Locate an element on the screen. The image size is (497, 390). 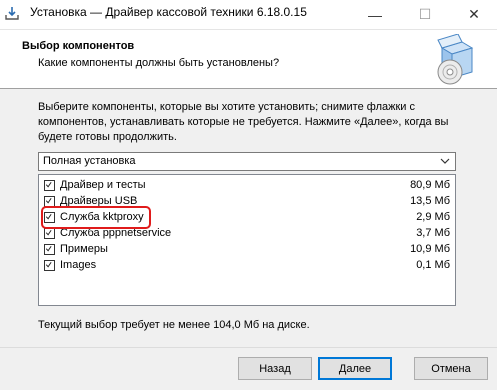
component-label: Служба pppnetservice is located at coordinates (116, 233).